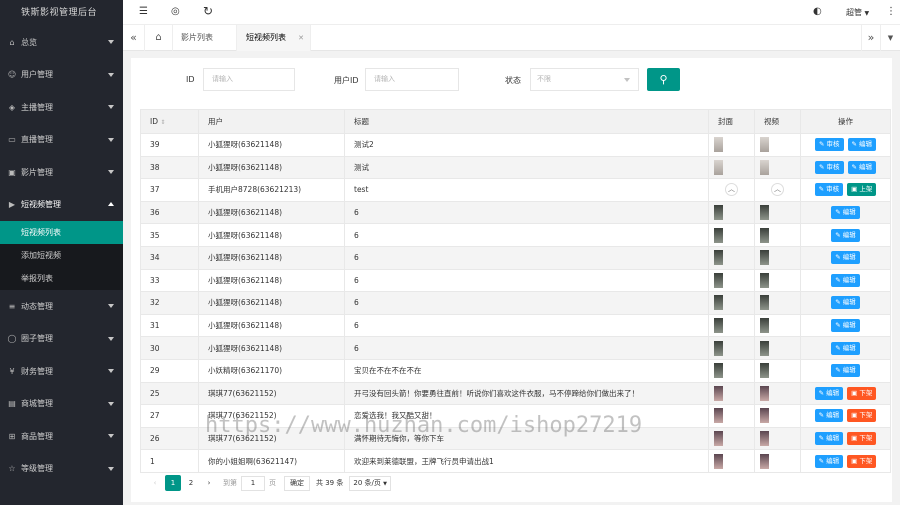 The image size is (900, 505). What do you see at coordinates (61, 306) in the screenshot?
I see `sidebar-item: ≡ 动态管理` at bounding box center [61, 306].